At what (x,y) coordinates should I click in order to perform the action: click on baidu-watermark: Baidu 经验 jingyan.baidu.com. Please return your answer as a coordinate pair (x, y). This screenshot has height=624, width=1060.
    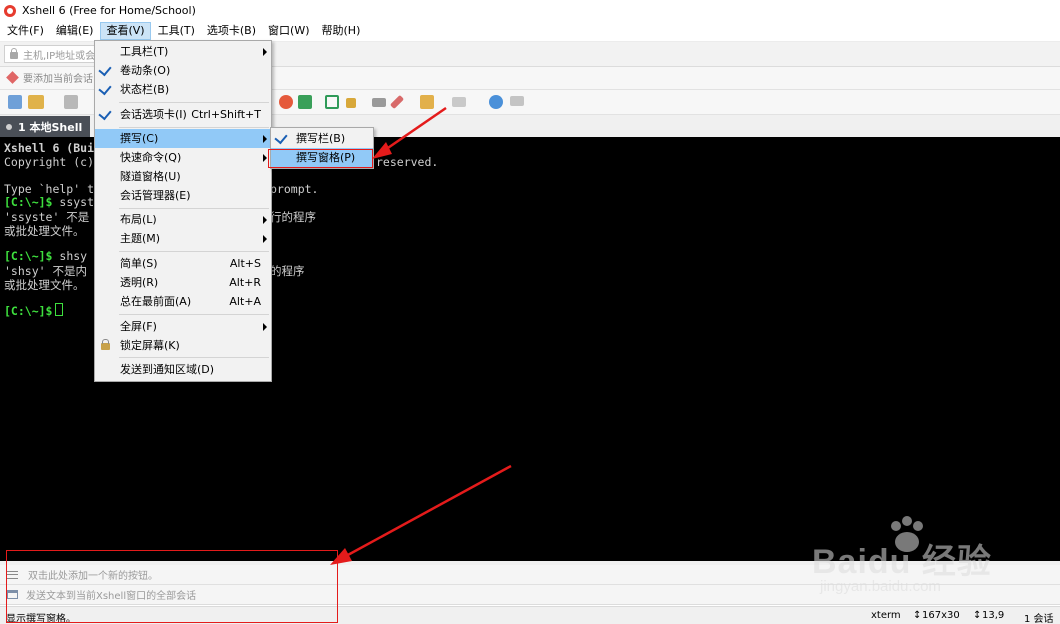
    Looking at the image, I should click on (912, 558).